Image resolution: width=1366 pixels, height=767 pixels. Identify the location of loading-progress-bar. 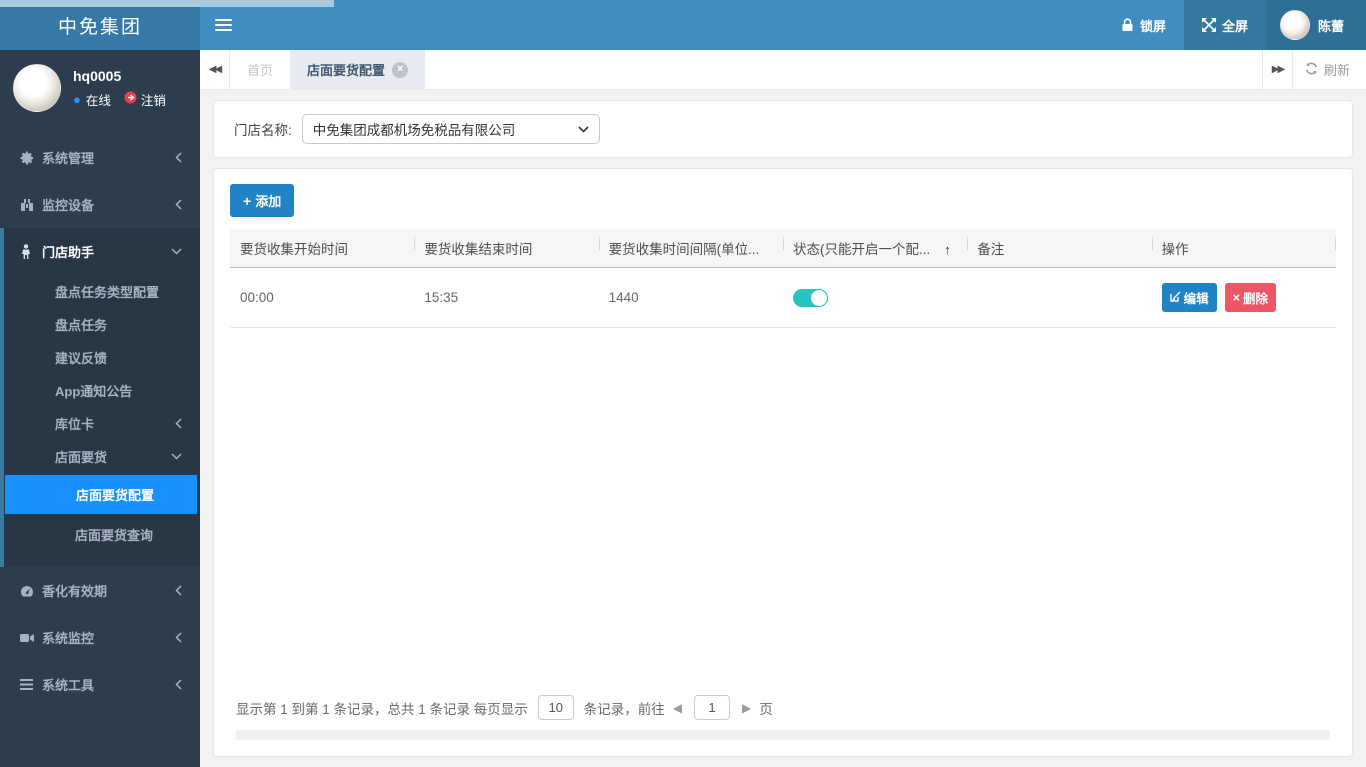
(167, 3).